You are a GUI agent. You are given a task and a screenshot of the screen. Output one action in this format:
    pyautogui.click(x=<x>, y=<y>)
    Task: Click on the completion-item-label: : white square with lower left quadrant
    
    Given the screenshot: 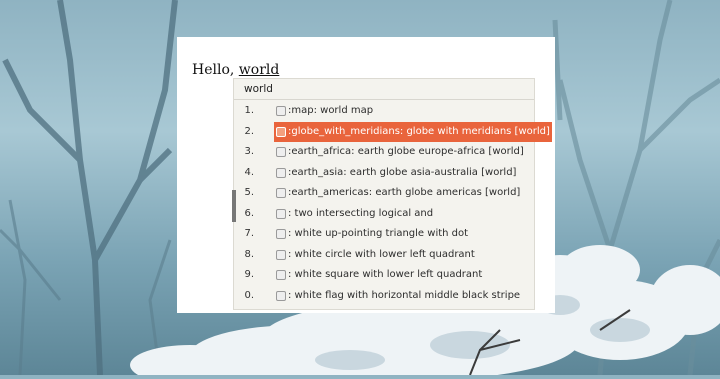 What is the action you would take?
    pyautogui.click(x=385, y=274)
    